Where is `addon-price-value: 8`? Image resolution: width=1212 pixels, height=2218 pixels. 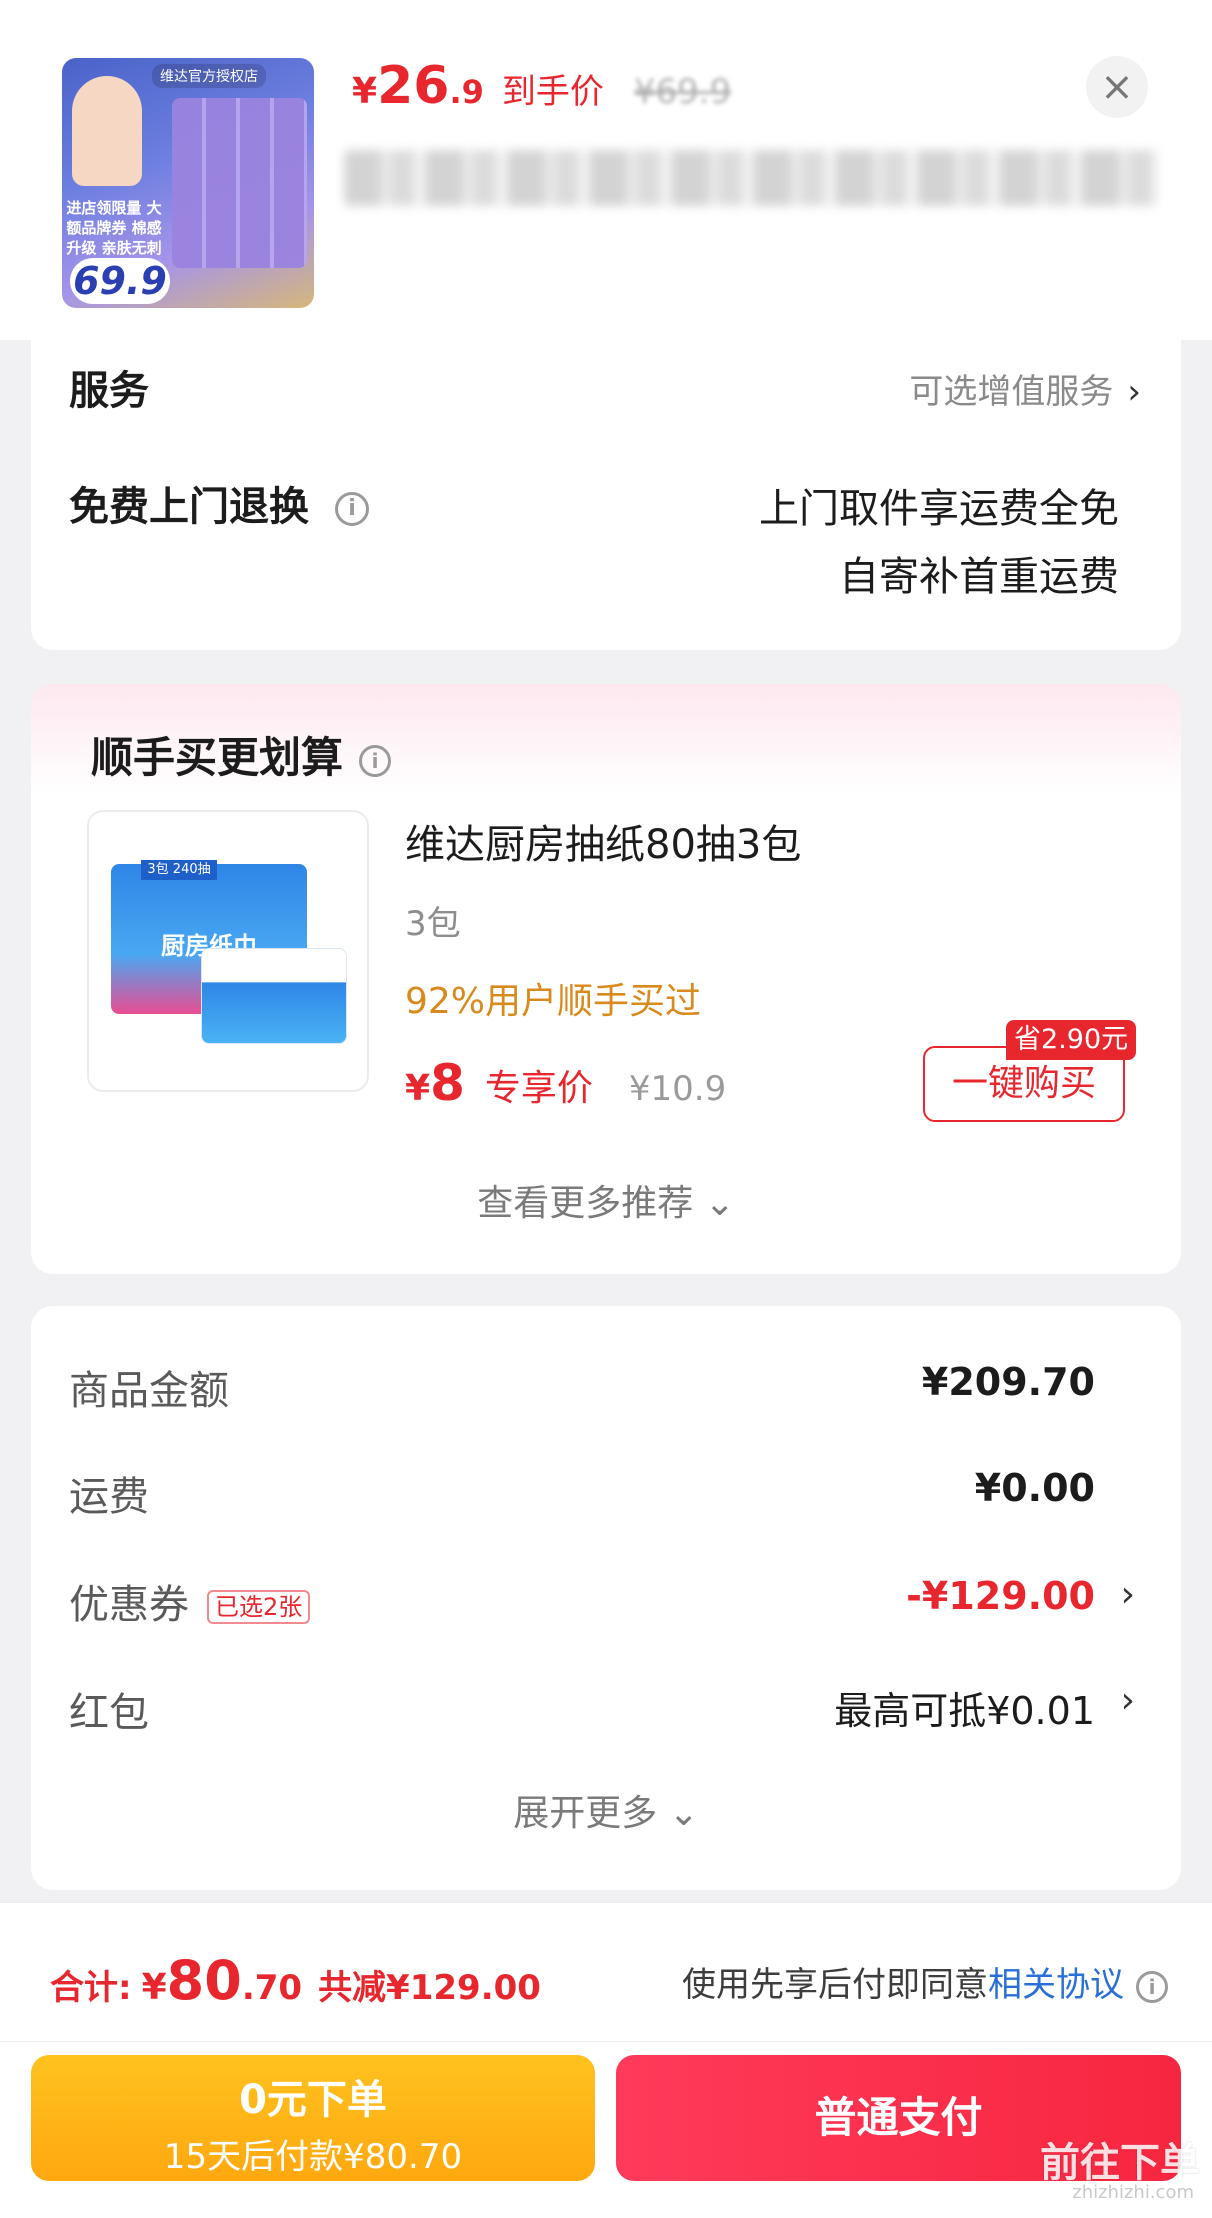
addon-price-value: 8 is located at coordinates (447, 1083).